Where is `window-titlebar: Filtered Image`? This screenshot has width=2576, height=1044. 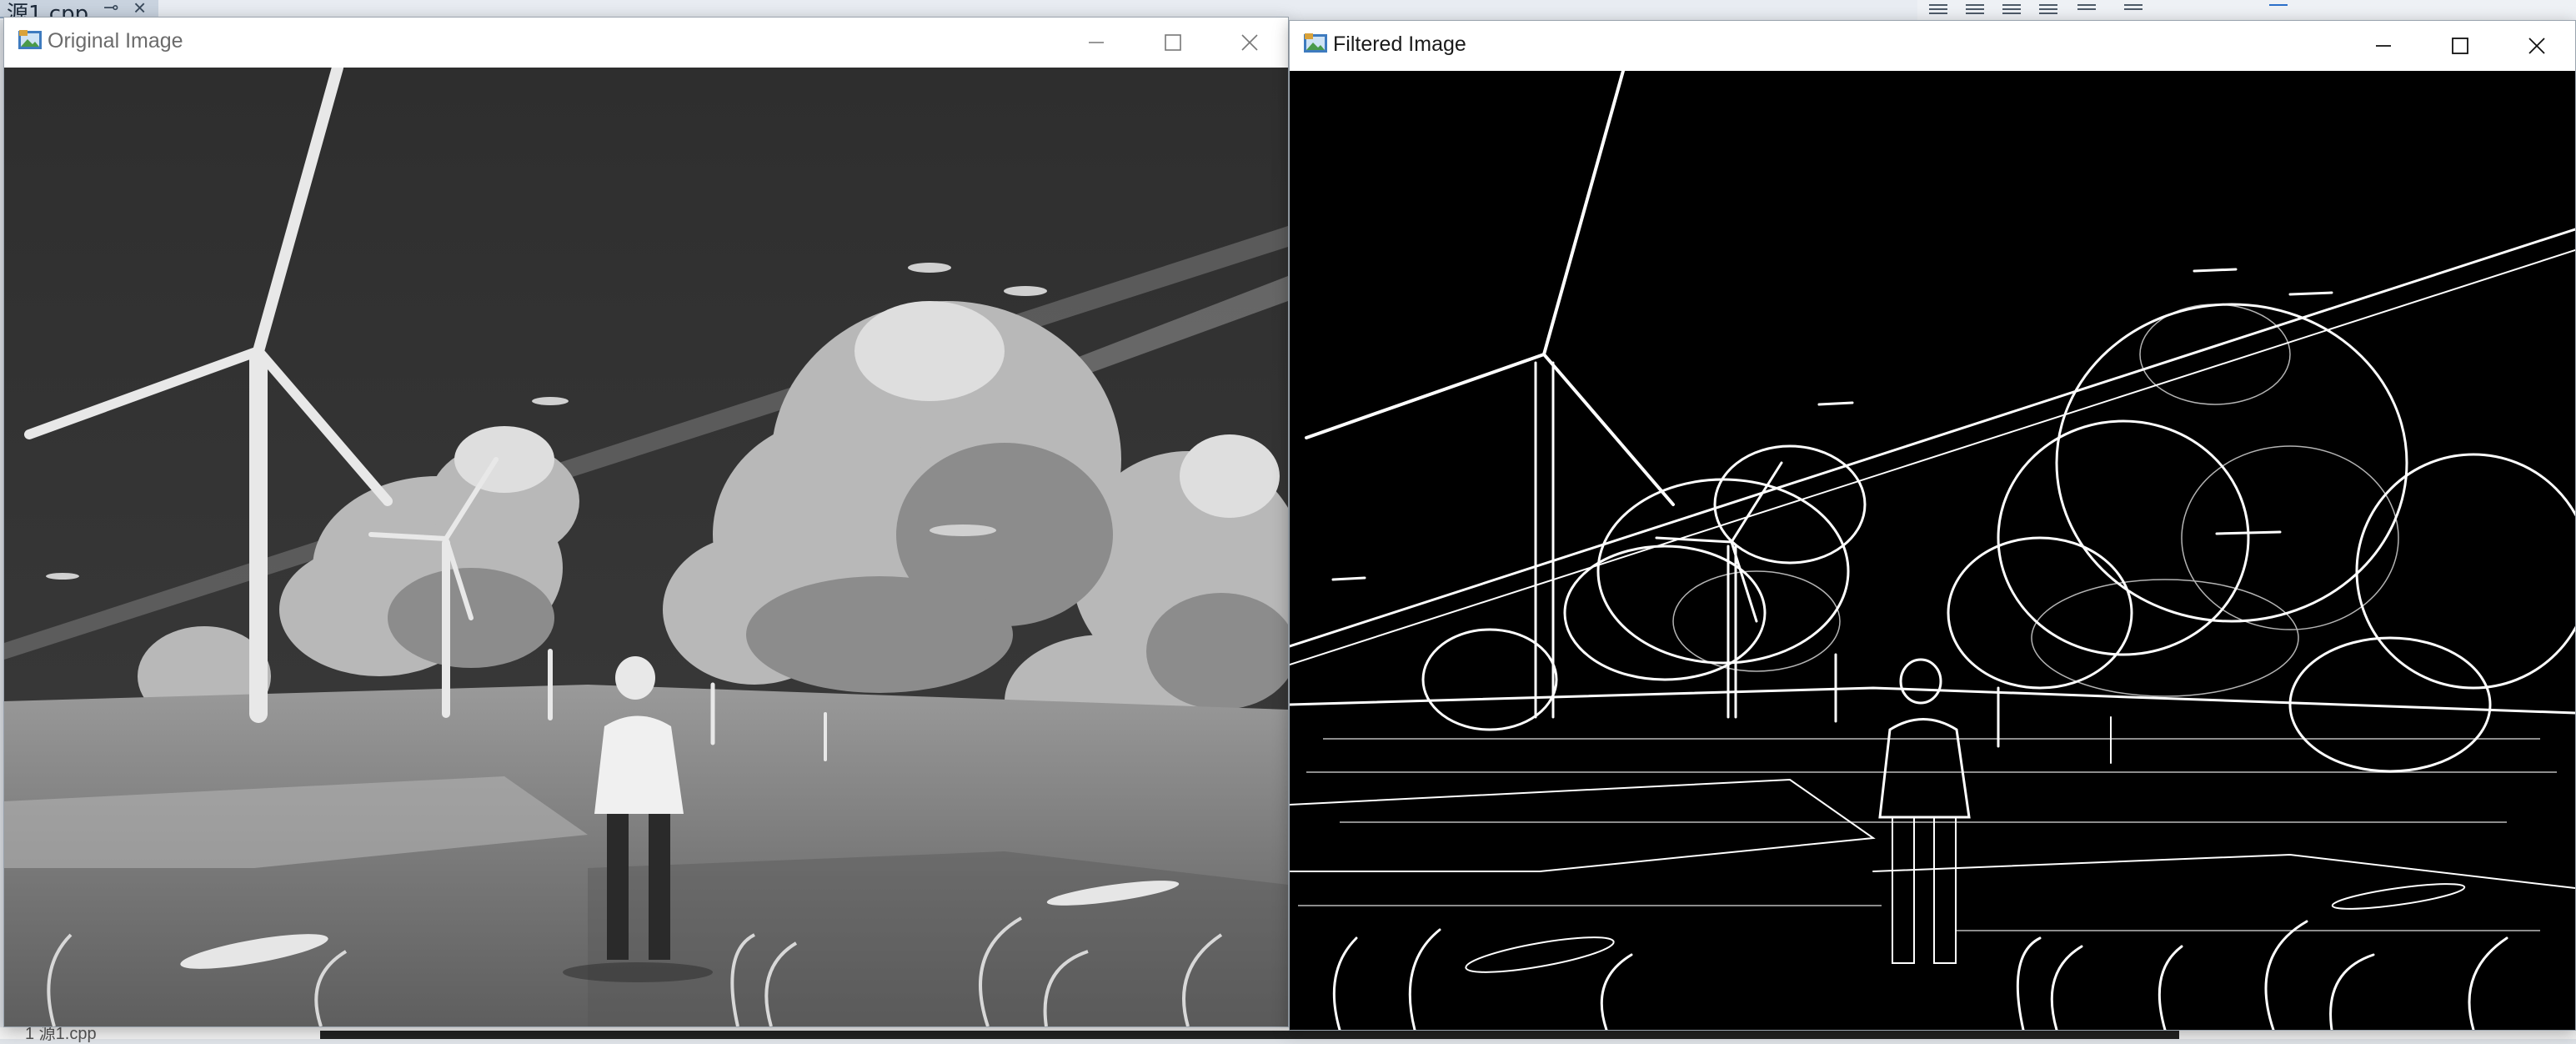
window-titlebar: Filtered Image is located at coordinates (1932, 46).